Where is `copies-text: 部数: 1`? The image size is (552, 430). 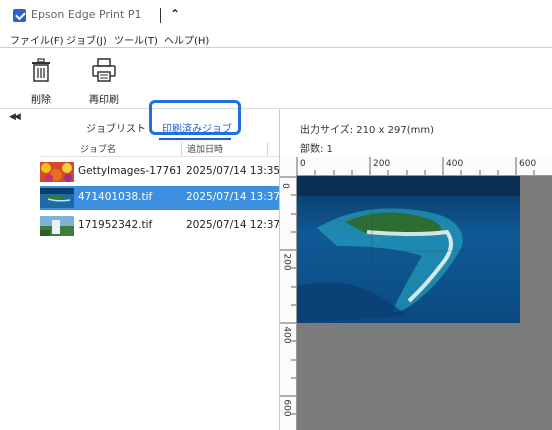 copies-text: 部数: 1 is located at coordinates (316, 149).